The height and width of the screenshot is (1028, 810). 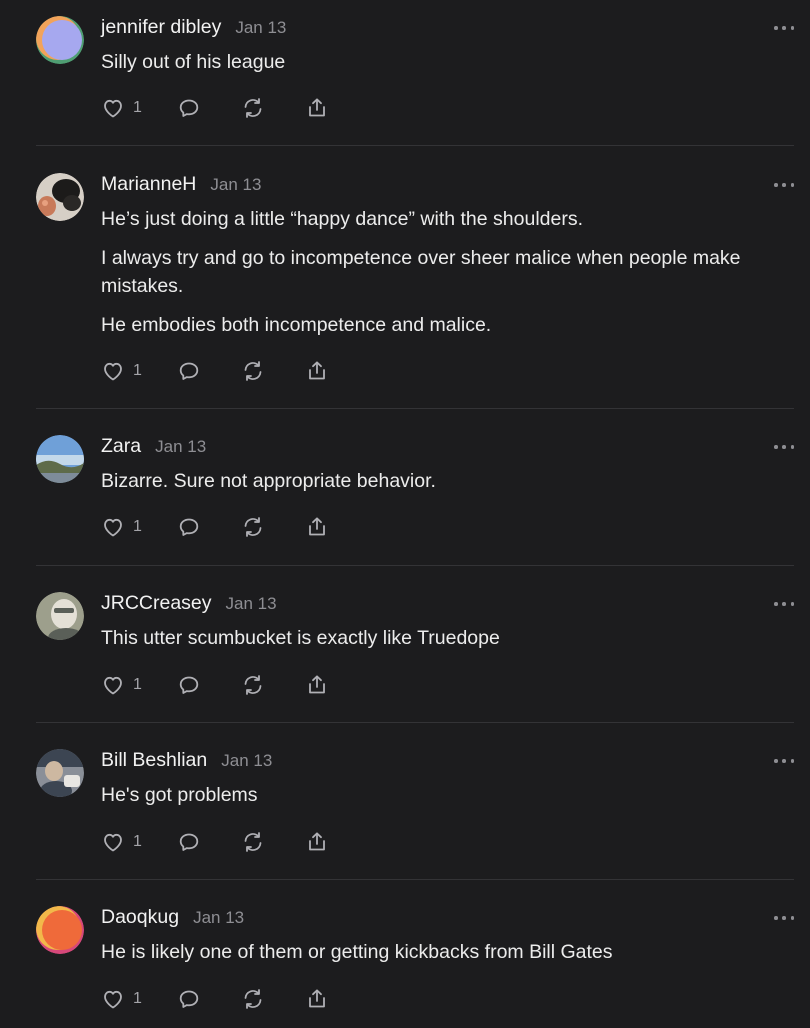 I want to click on comment-text: Bizarre. Sure not appropriate behavior., so click(x=268, y=481).